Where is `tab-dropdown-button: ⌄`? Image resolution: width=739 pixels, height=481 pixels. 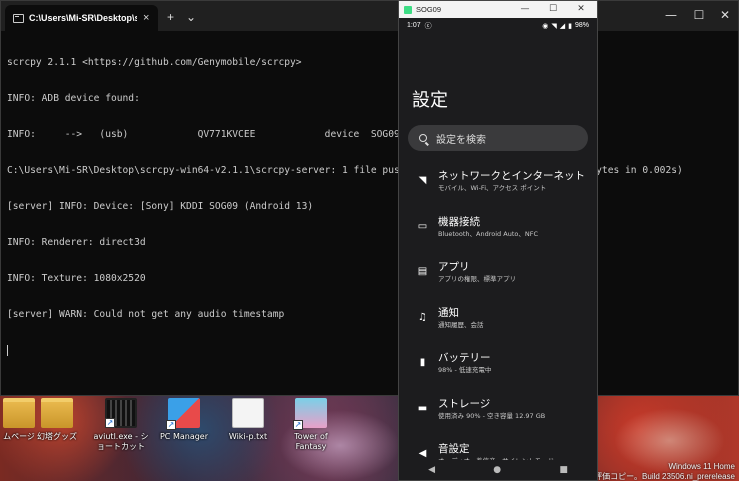
tab-dropdown-button: ⌄ is located at coordinates (191, 17).